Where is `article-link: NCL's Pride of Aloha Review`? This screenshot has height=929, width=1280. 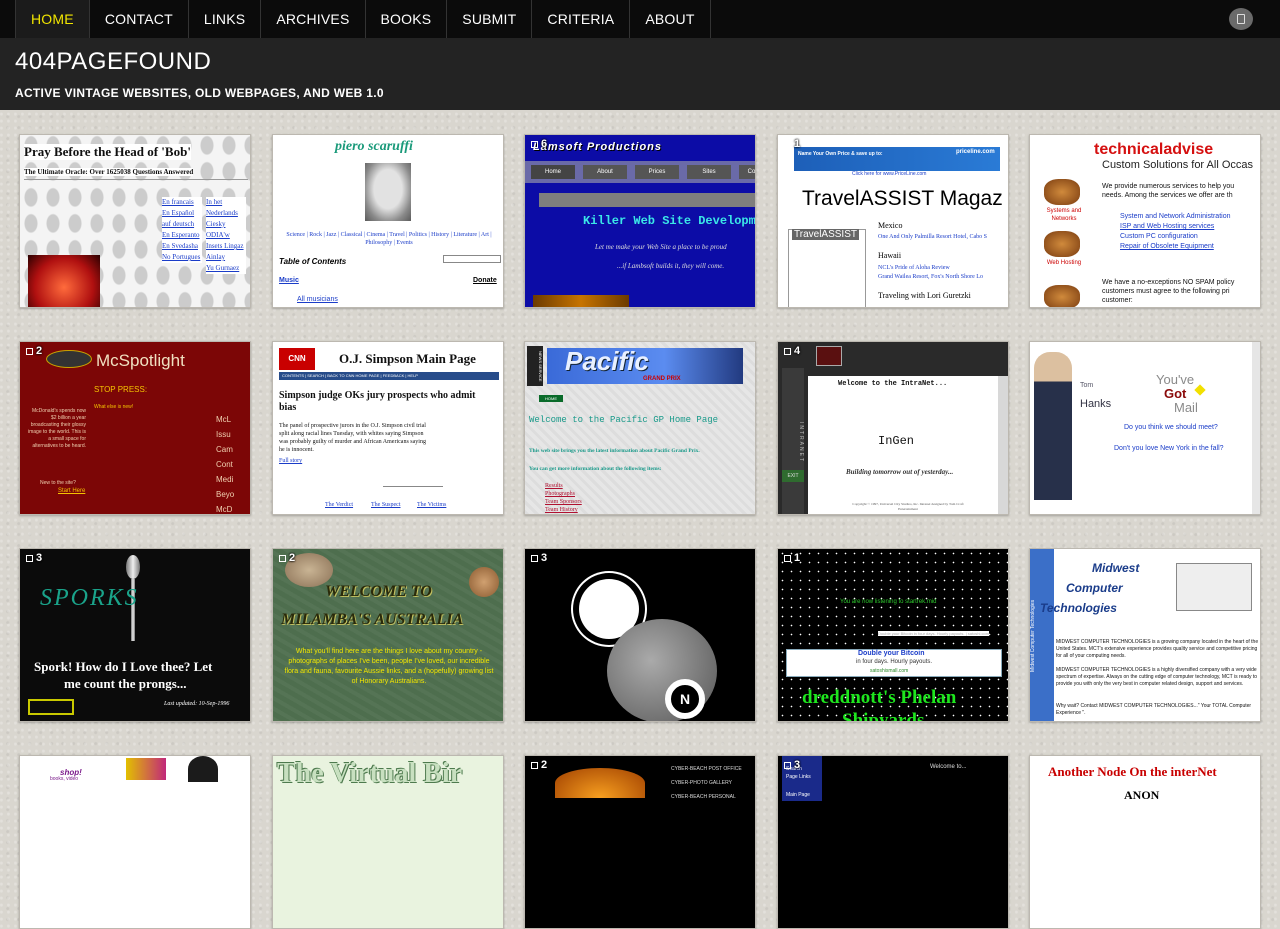 article-link: NCL's Pride of Aloha Review is located at coordinates (914, 268).